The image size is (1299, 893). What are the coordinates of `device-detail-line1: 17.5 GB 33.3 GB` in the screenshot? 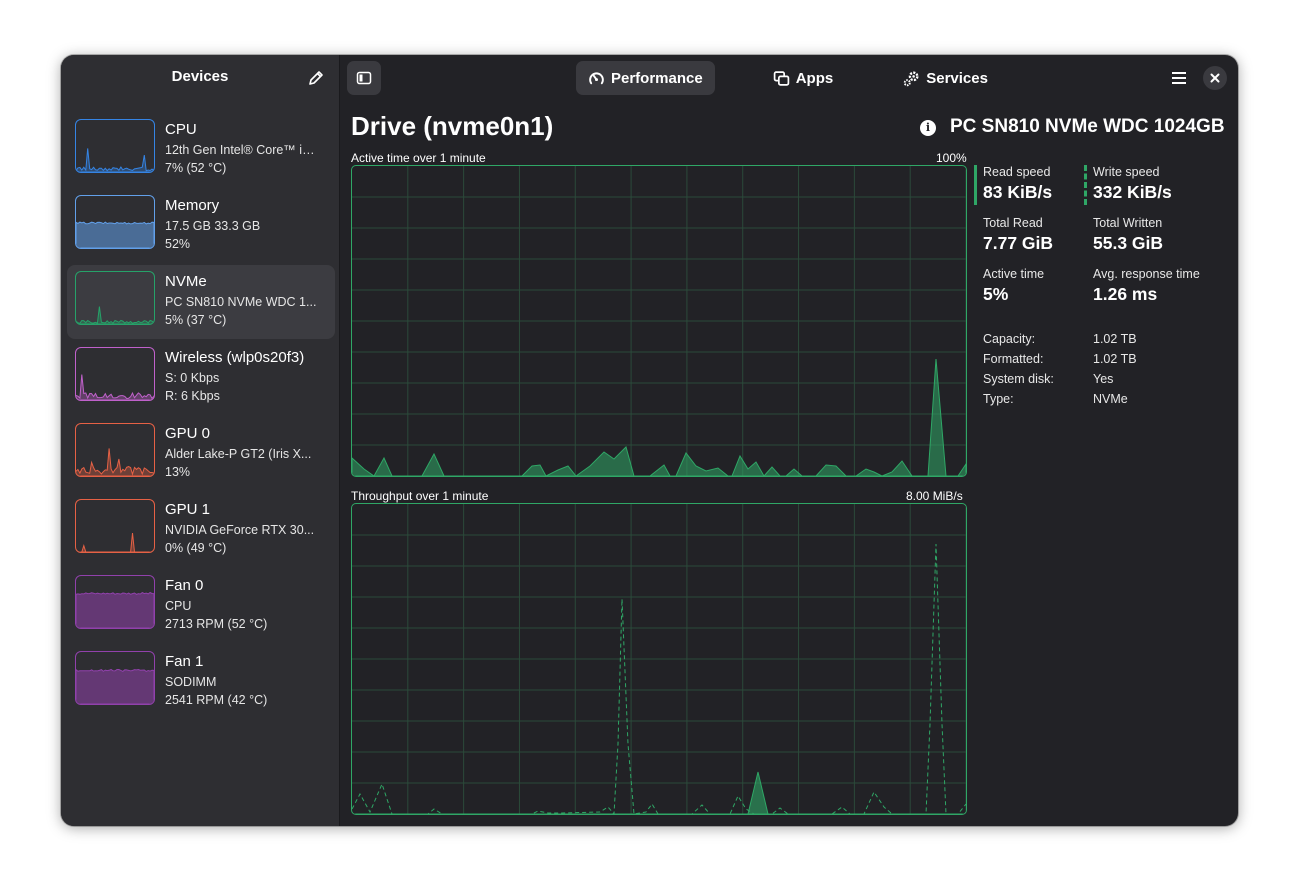 It's located at (213, 226).